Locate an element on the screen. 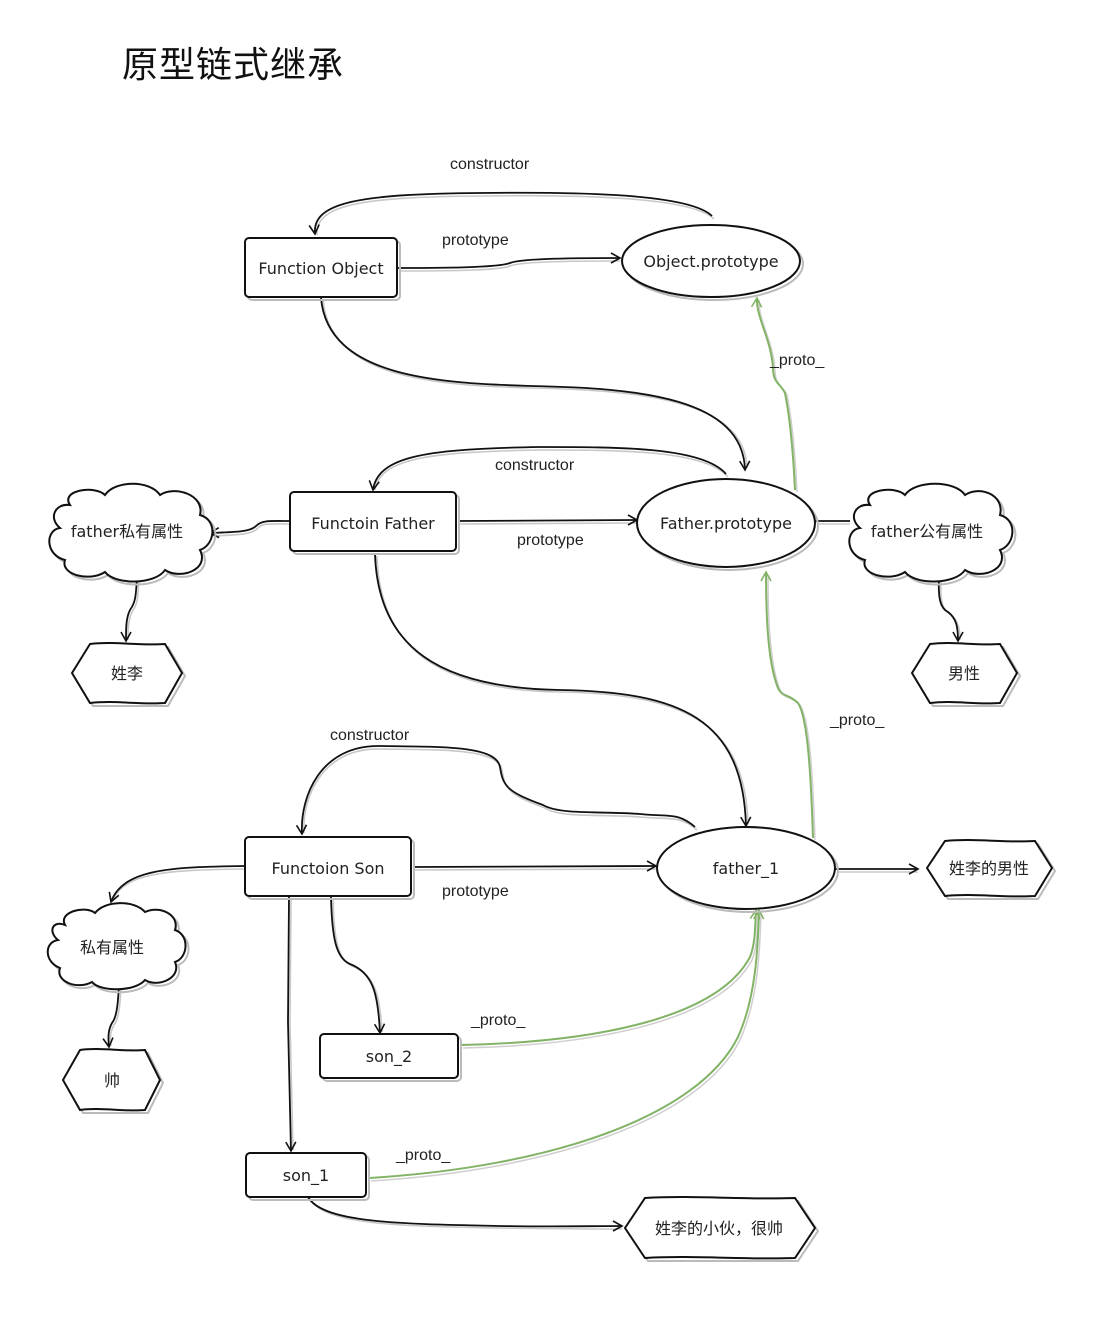  node-handsome-label: 帅 is located at coordinates (112, 1080).